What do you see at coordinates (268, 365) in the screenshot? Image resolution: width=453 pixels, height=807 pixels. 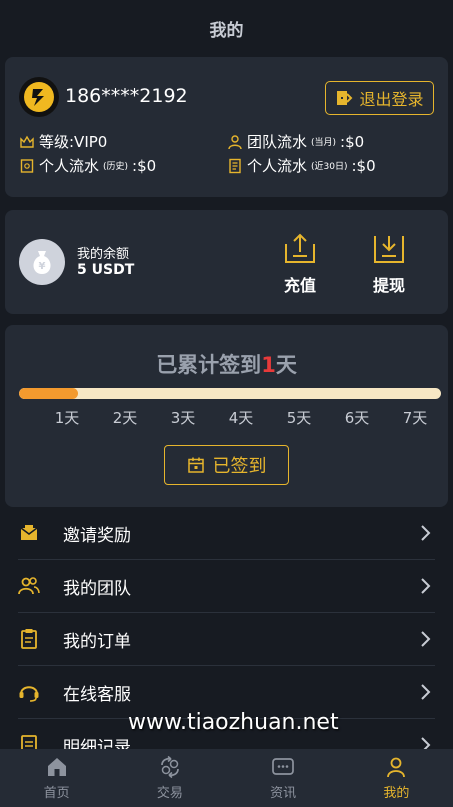 I see `signin-count: 1` at bounding box center [268, 365].